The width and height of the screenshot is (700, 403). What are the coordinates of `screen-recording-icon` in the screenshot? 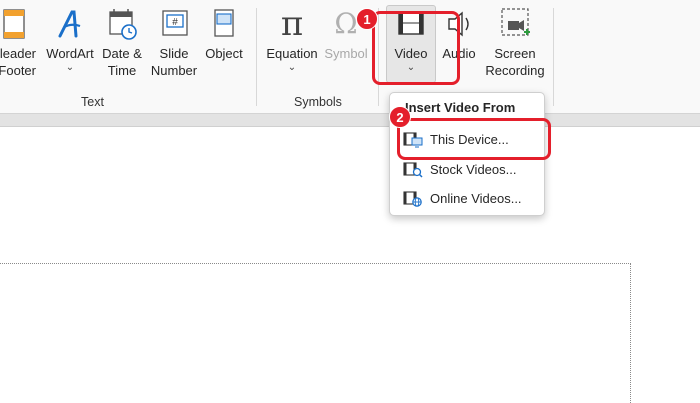 It's located at (515, 24).